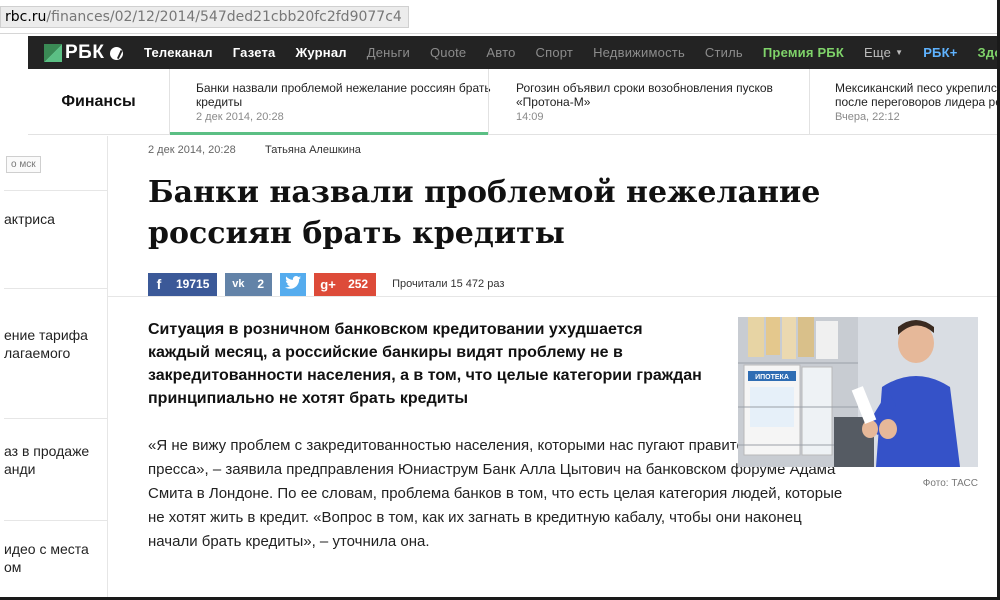  I want to click on section-title: Финансы, so click(99, 102).